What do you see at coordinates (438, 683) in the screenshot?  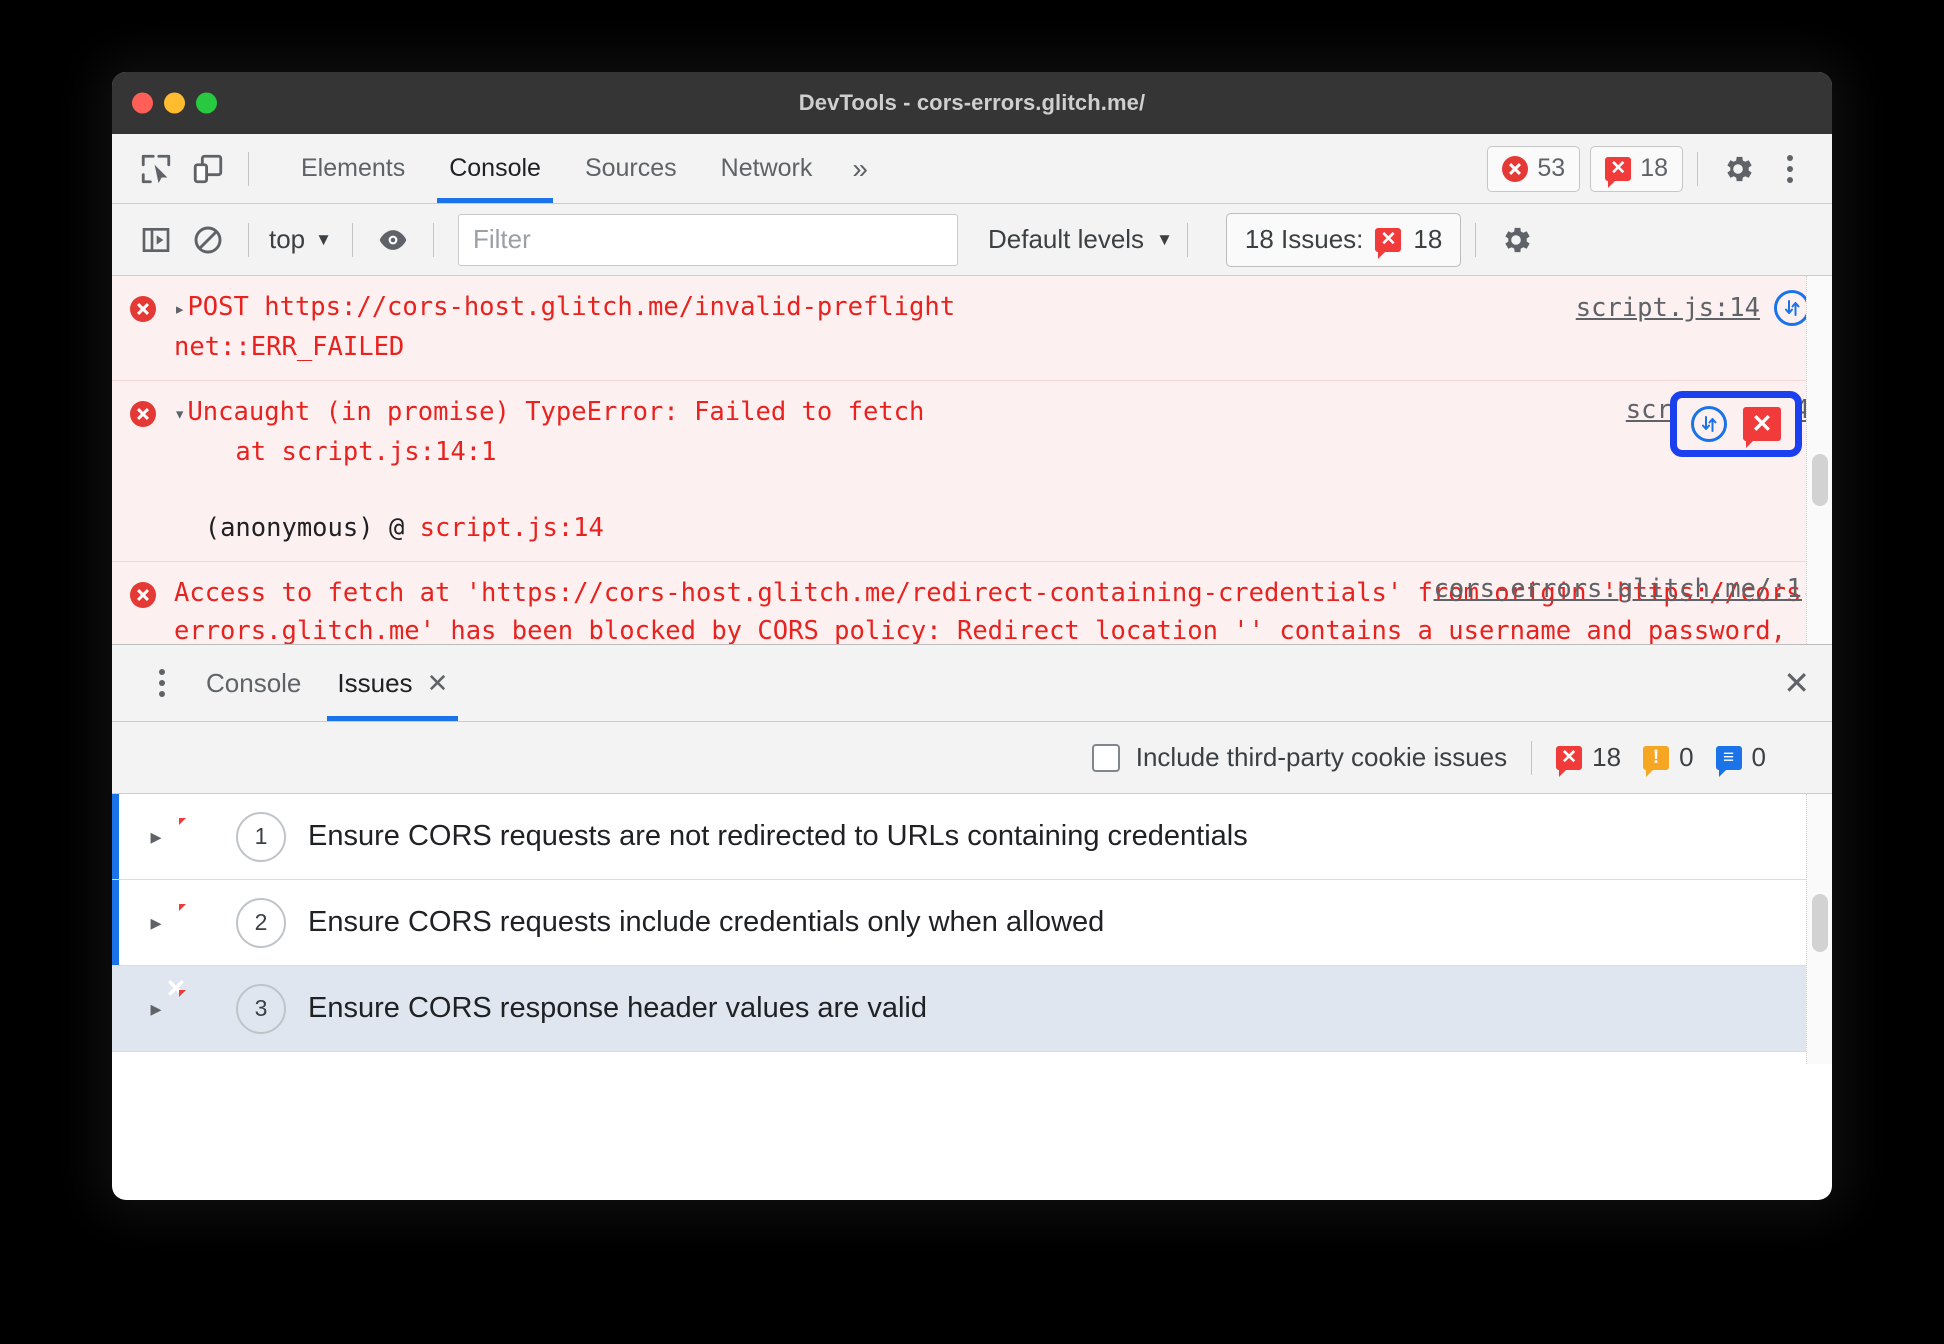 I see `close-icon: ✕` at bounding box center [438, 683].